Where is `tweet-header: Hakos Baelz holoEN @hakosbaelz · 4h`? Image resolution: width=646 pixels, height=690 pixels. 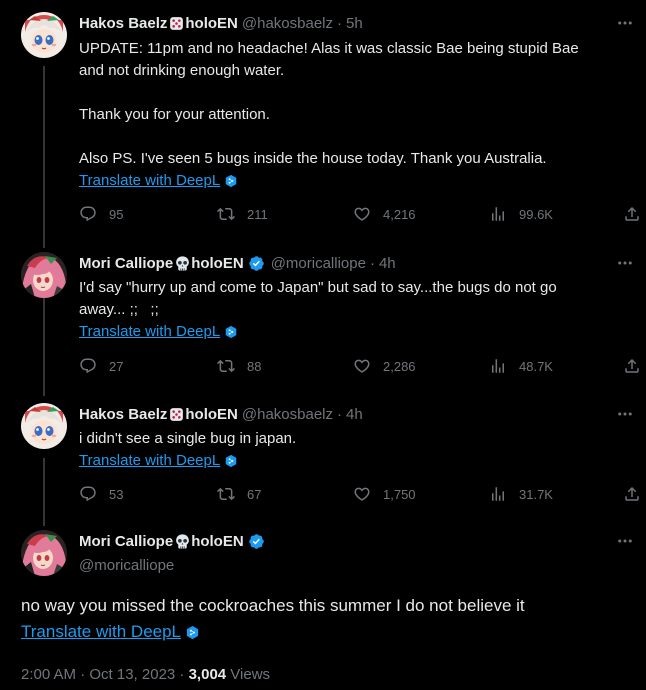 tweet-header: Hakos Baelz holoEN @hakosbaelz · 4h is located at coordinates (221, 414).